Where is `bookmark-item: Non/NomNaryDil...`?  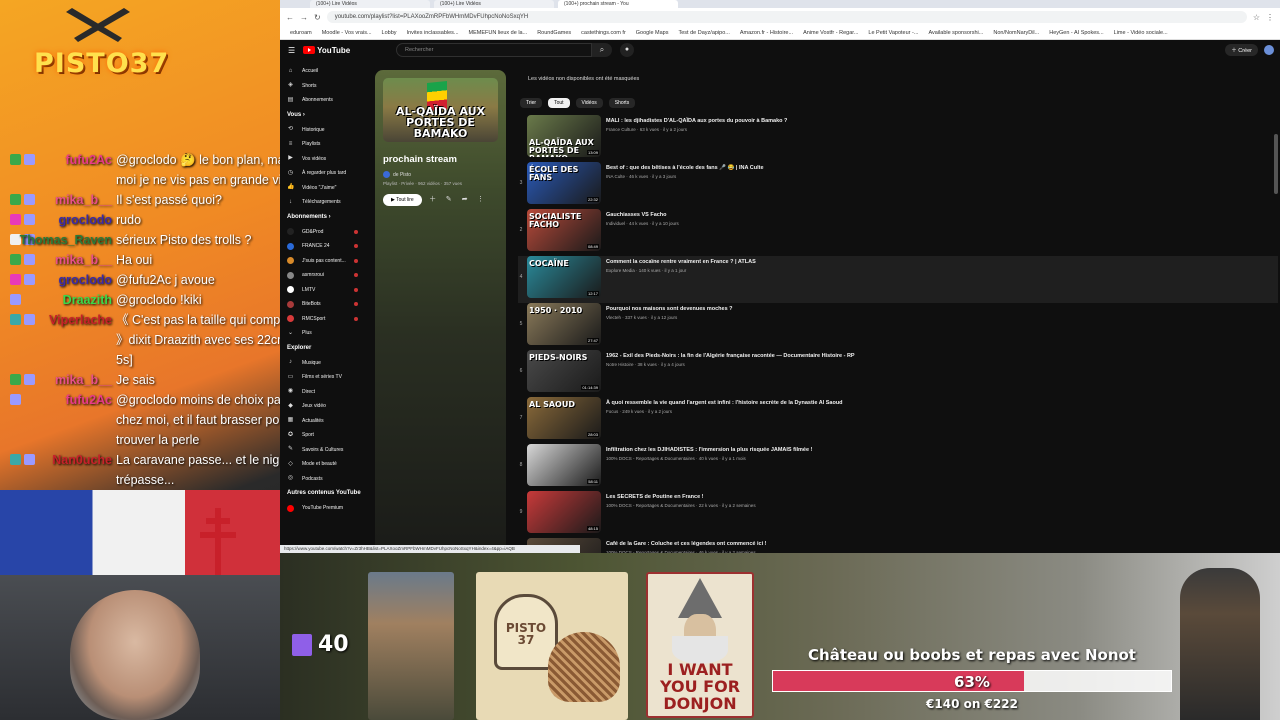
bookmark-item: Non/NomNaryDil... is located at coordinates (1016, 33).